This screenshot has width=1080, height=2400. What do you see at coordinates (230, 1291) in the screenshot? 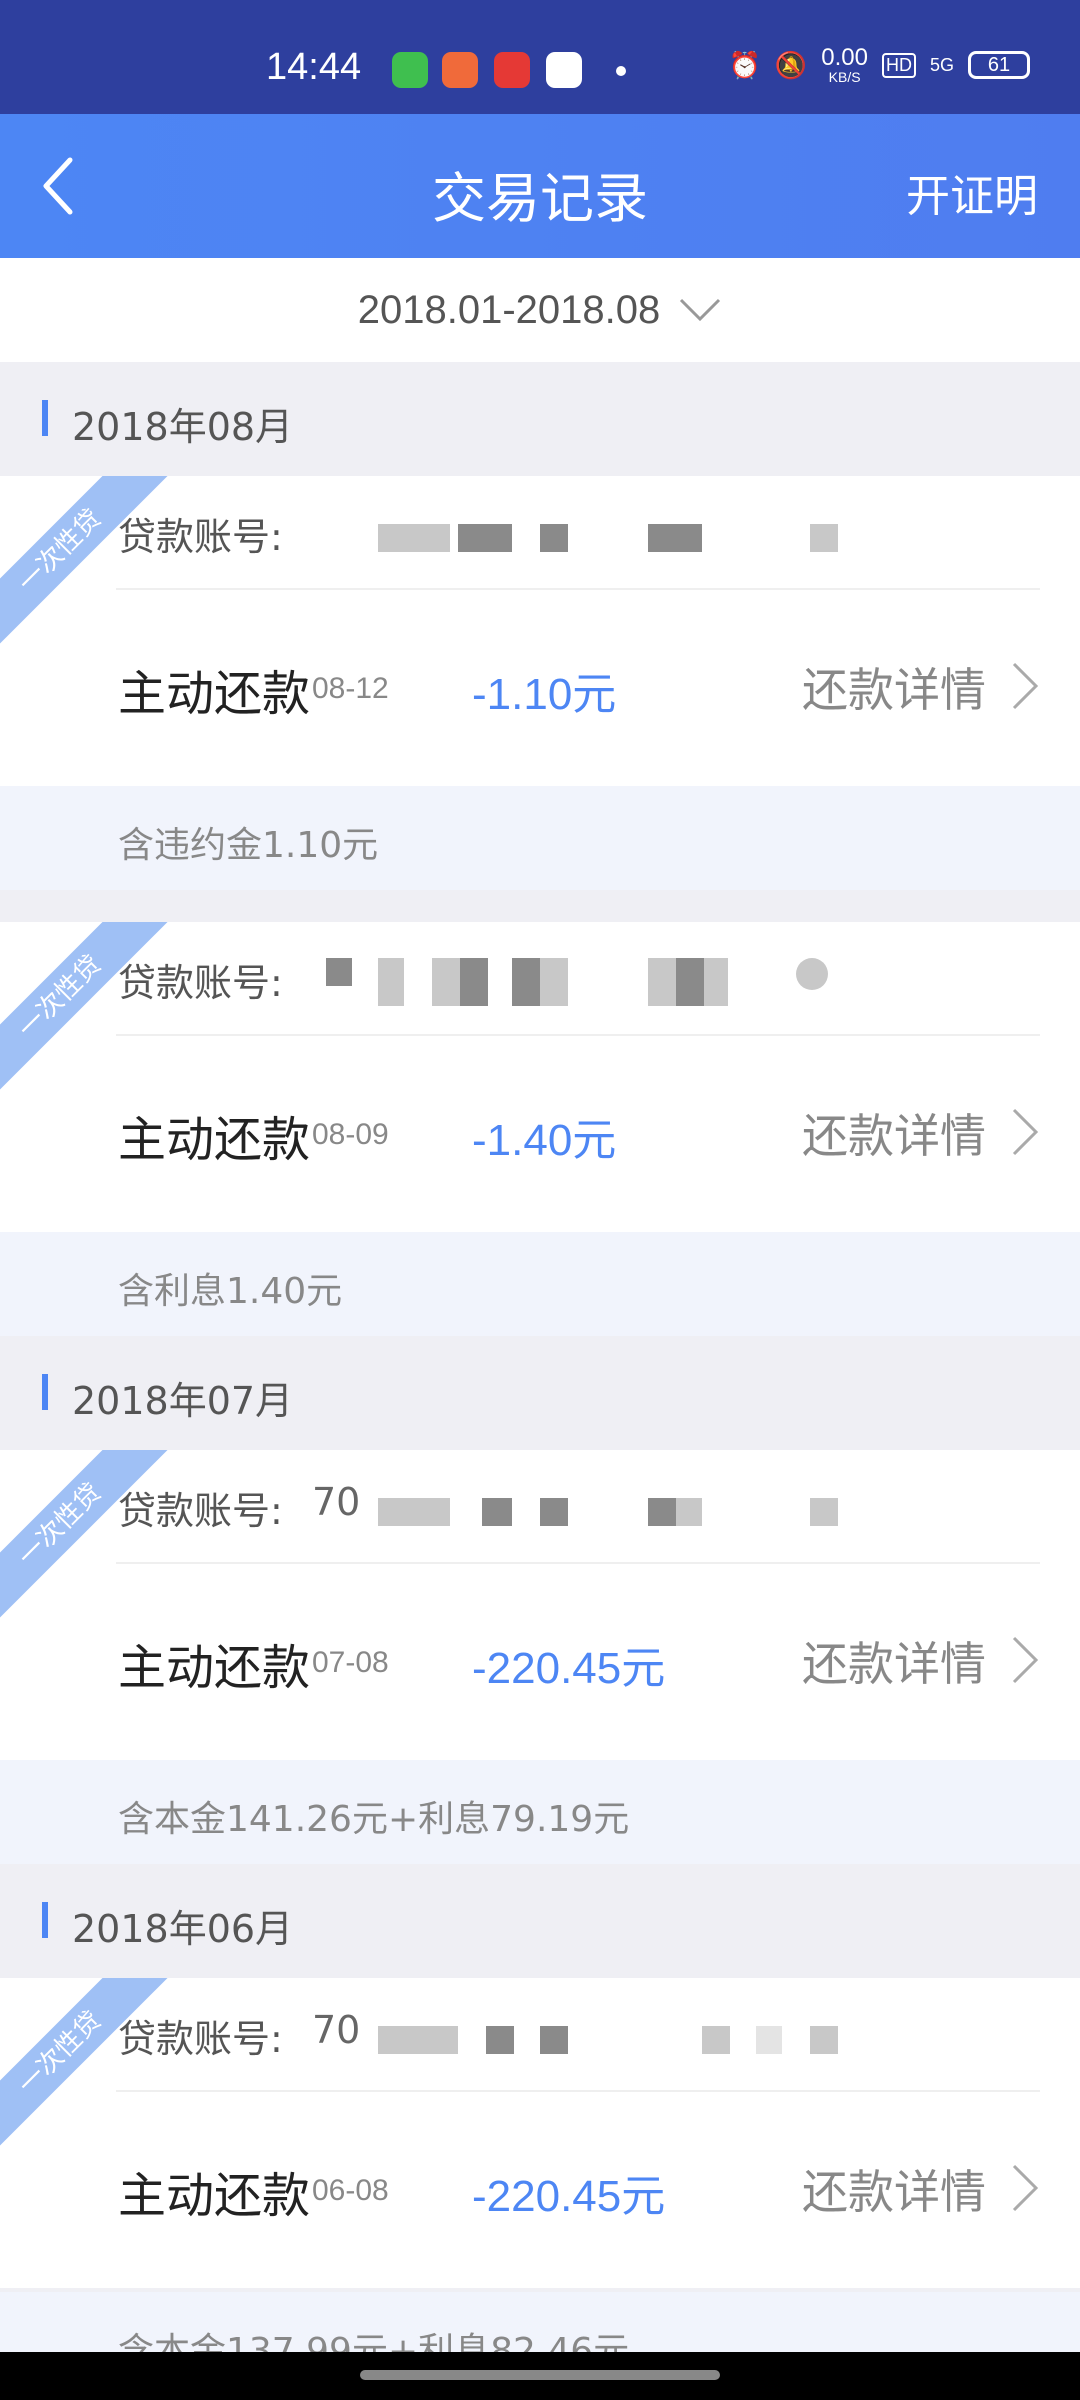
I see `record-note-text: 含利息1.40元` at bounding box center [230, 1291].